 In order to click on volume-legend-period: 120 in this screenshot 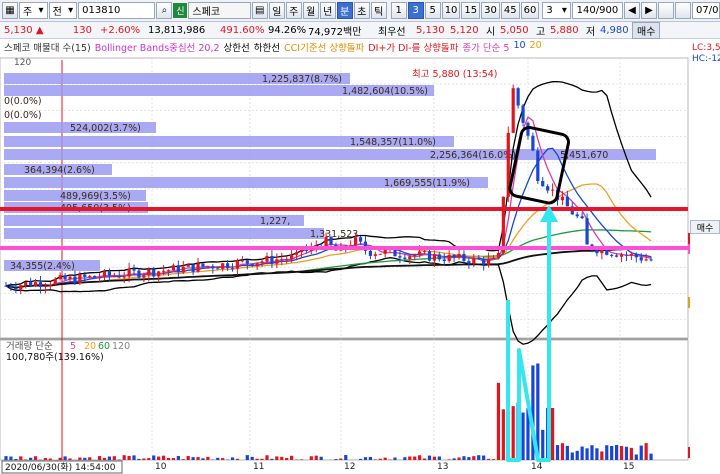, I will do `click(121, 346)`.